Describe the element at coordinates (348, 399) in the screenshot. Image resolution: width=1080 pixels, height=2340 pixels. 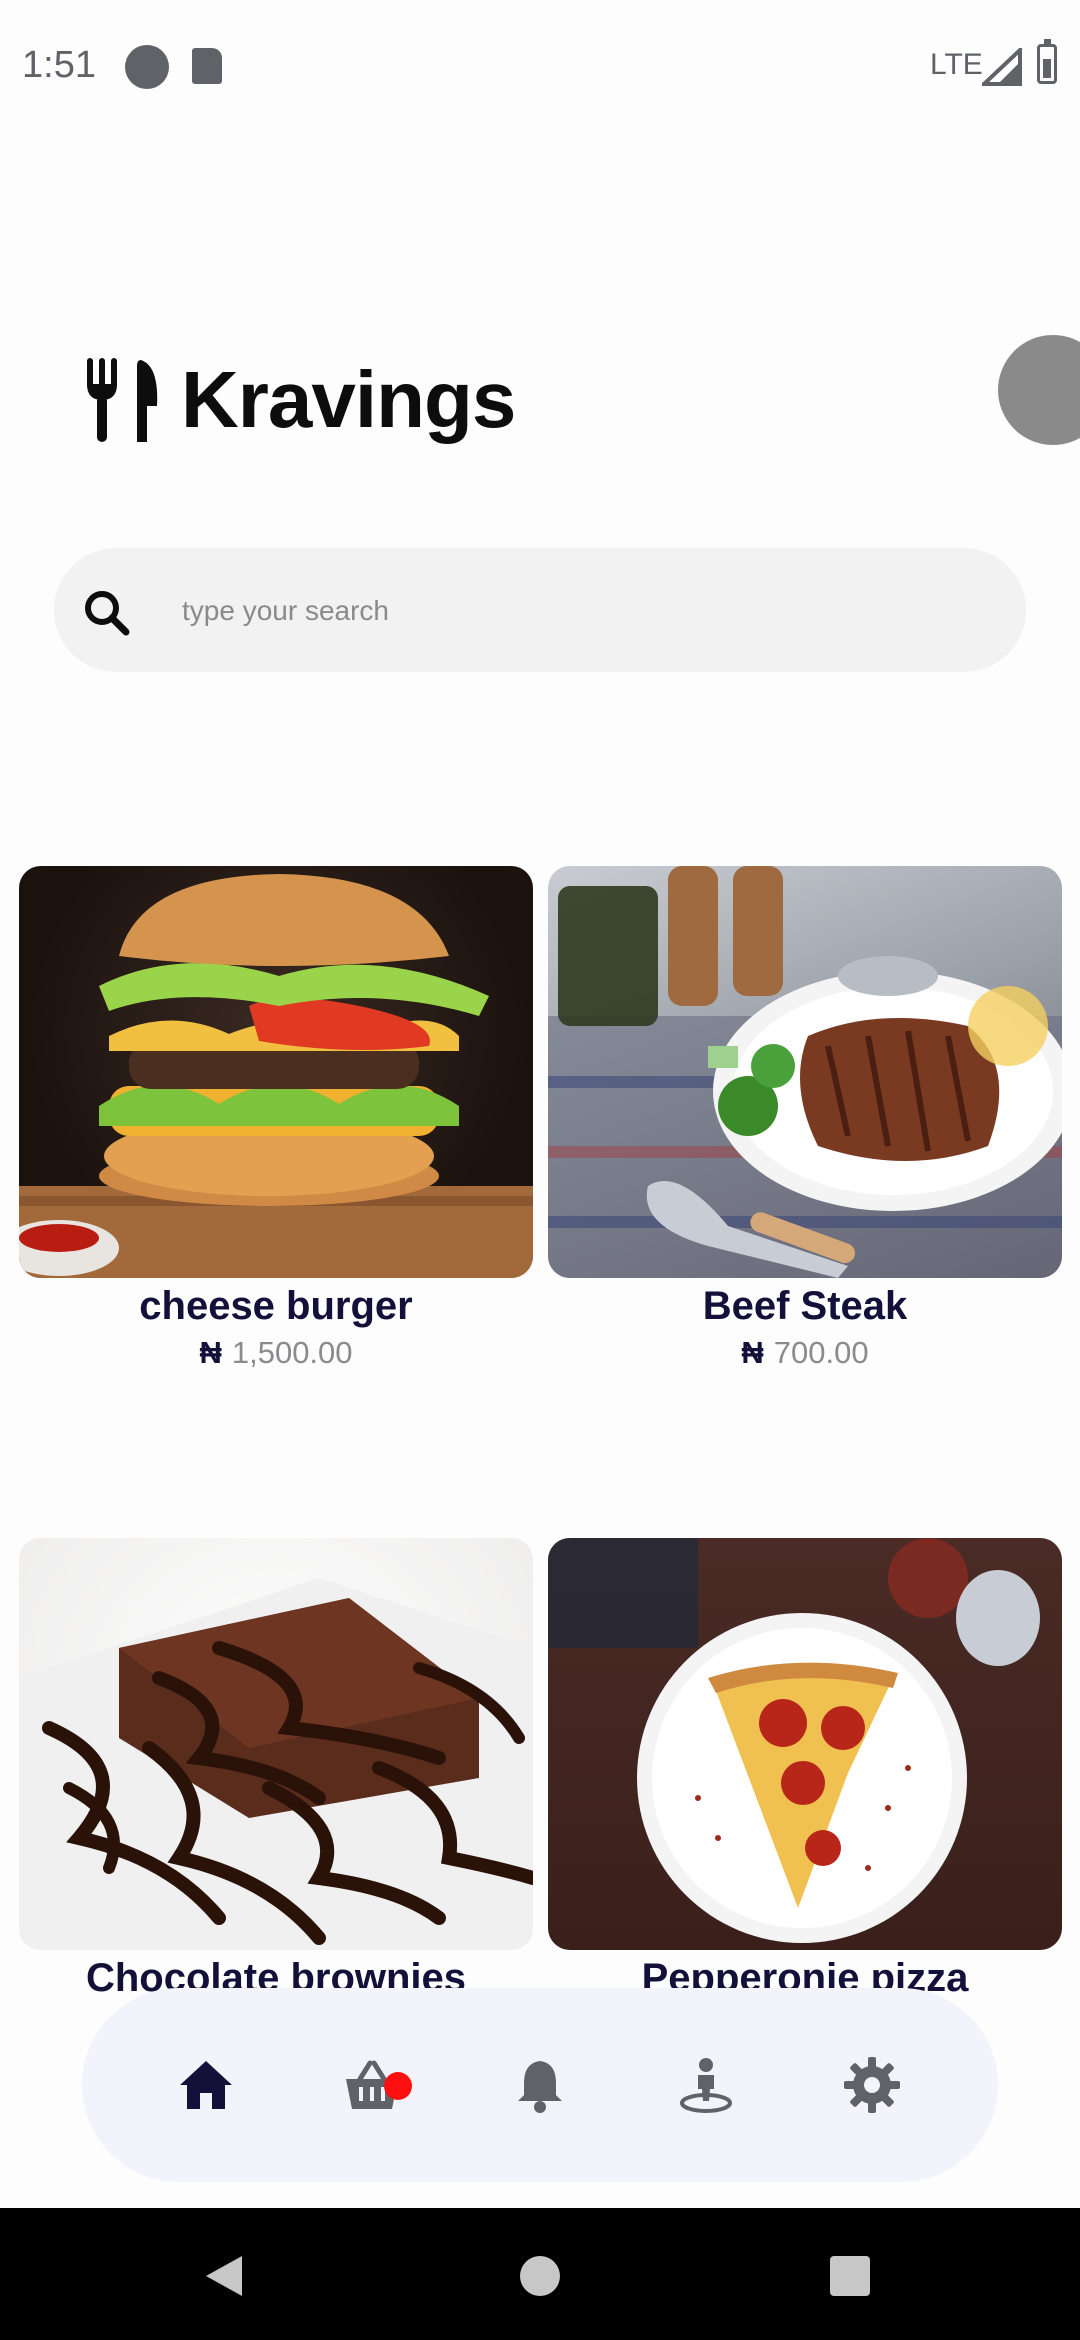
I see `app-title: Kravings` at that location.